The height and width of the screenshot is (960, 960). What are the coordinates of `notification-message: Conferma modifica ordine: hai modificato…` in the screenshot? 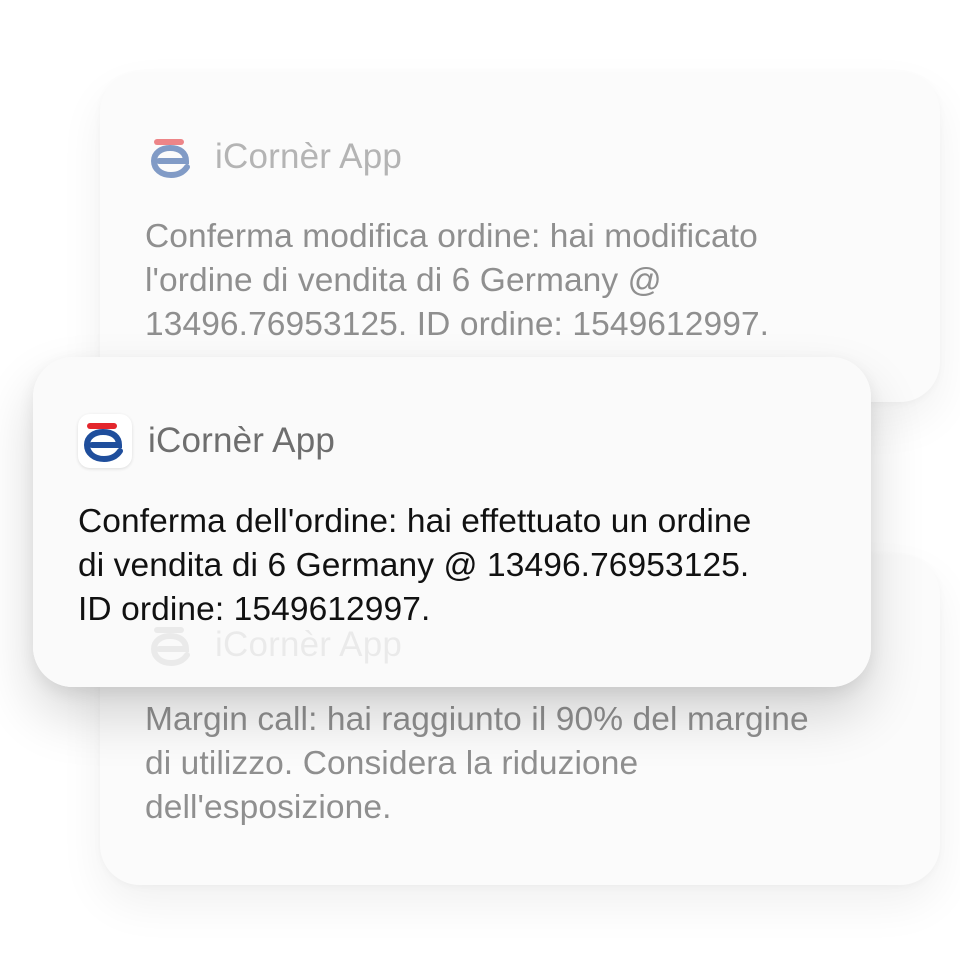 It's located at (457, 280).